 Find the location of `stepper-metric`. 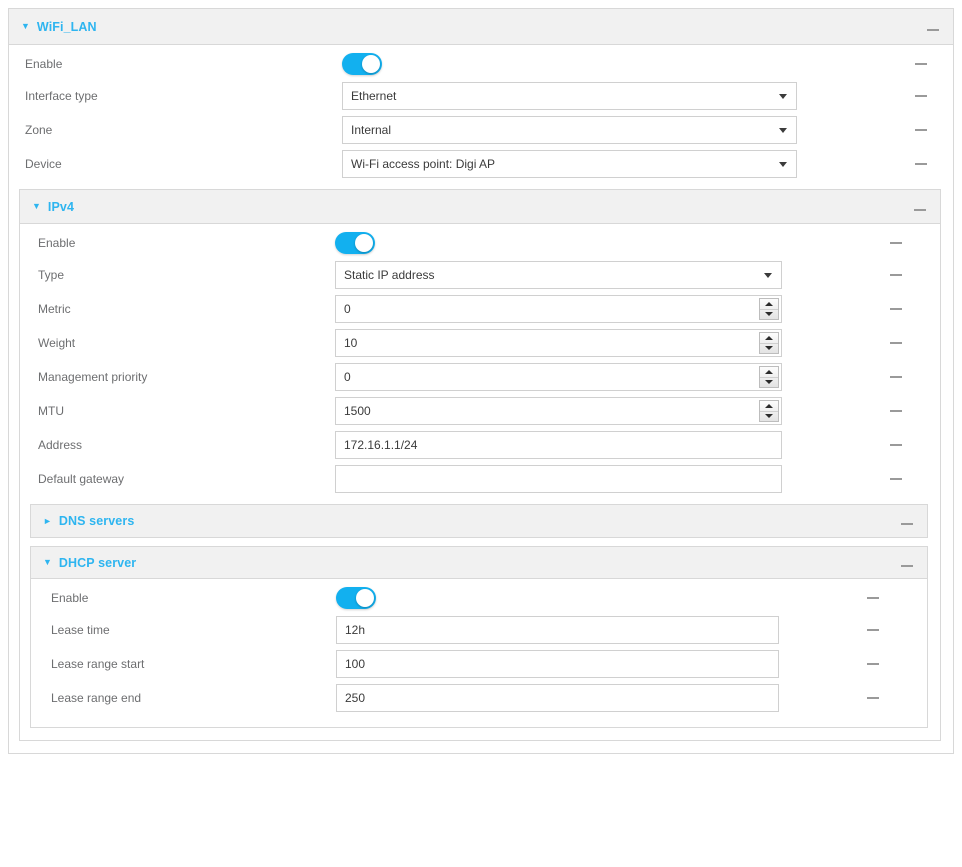

stepper-metric is located at coordinates (769, 309).